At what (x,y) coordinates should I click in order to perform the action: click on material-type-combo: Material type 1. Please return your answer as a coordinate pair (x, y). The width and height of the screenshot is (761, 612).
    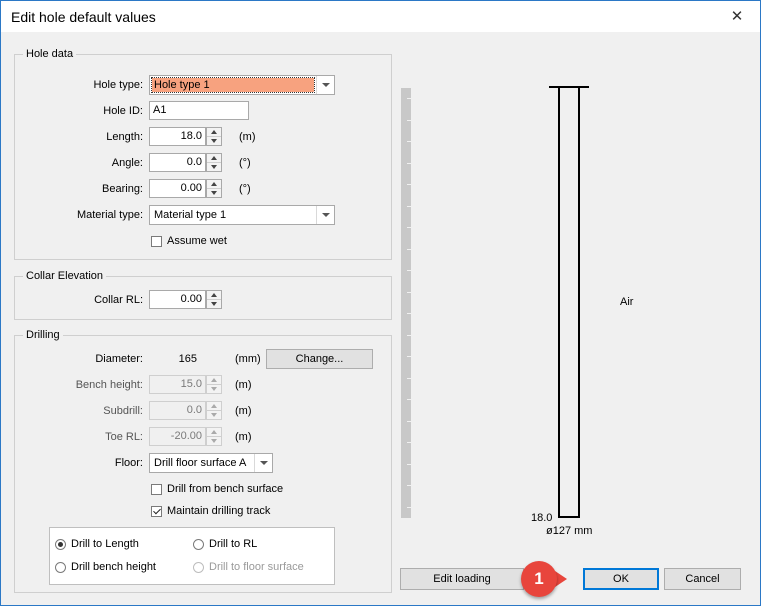
    Looking at the image, I should click on (242, 215).